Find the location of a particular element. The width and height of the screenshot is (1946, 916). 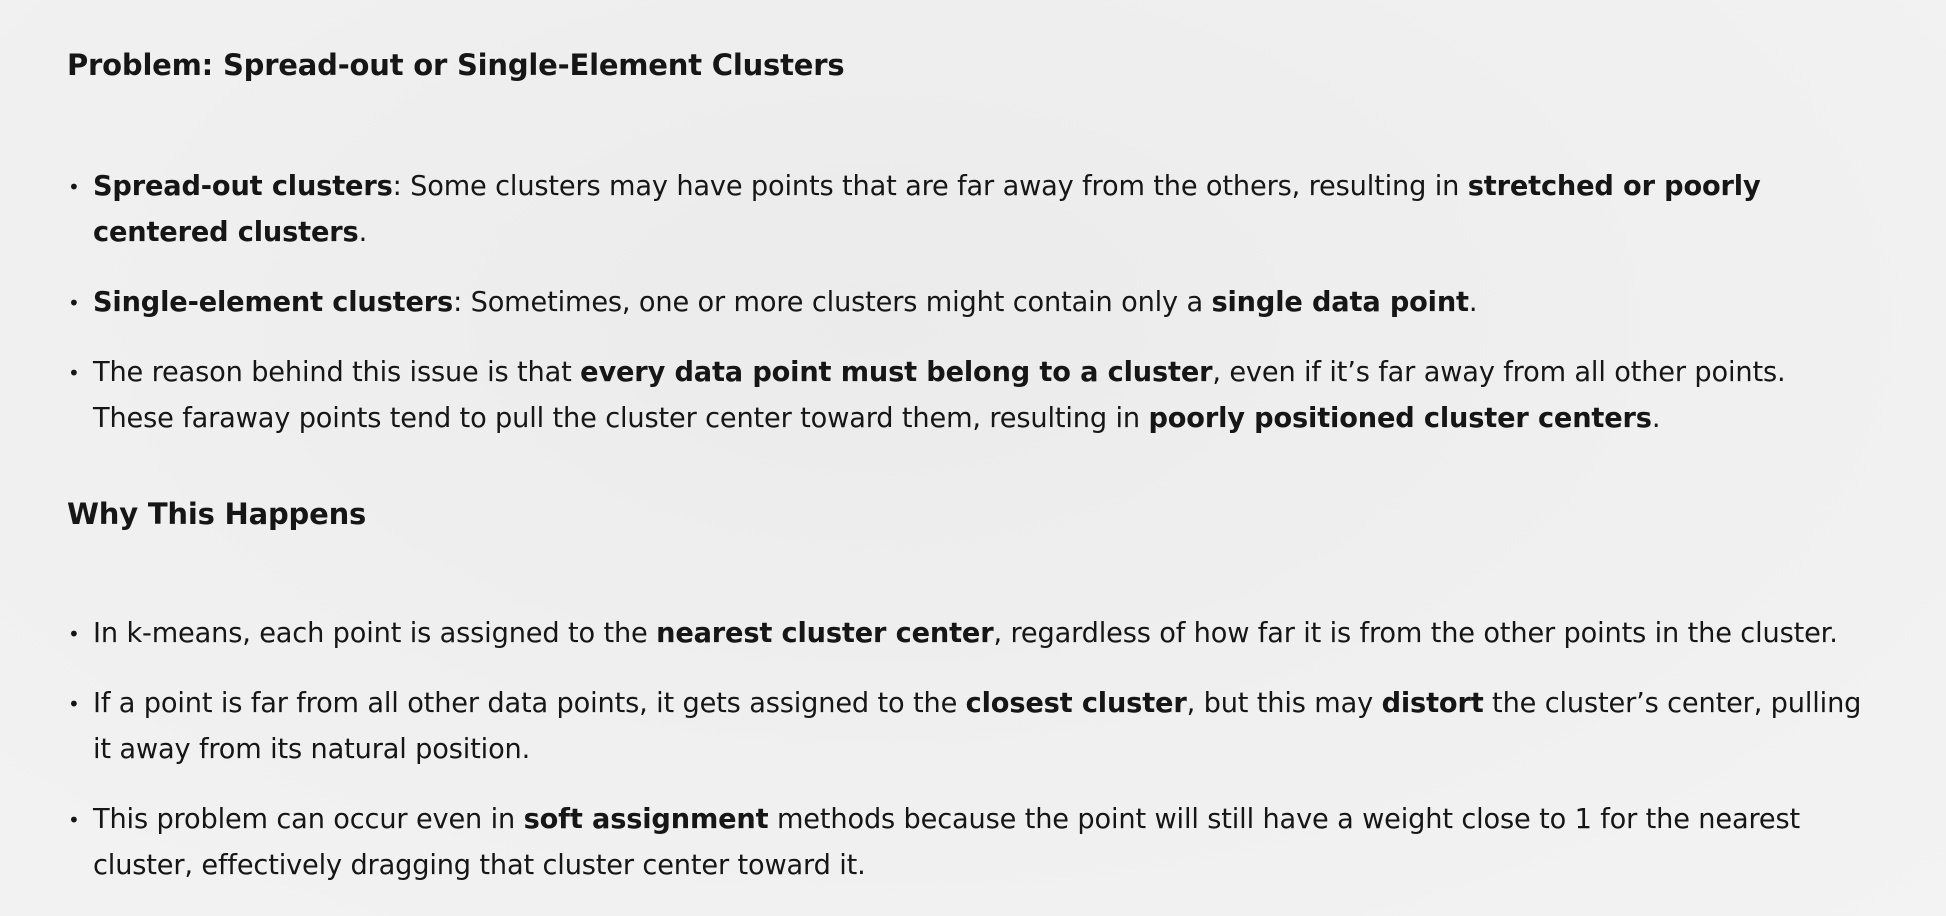

bold-text: poorly positioned cluster centers is located at coordinates (1400, 418).